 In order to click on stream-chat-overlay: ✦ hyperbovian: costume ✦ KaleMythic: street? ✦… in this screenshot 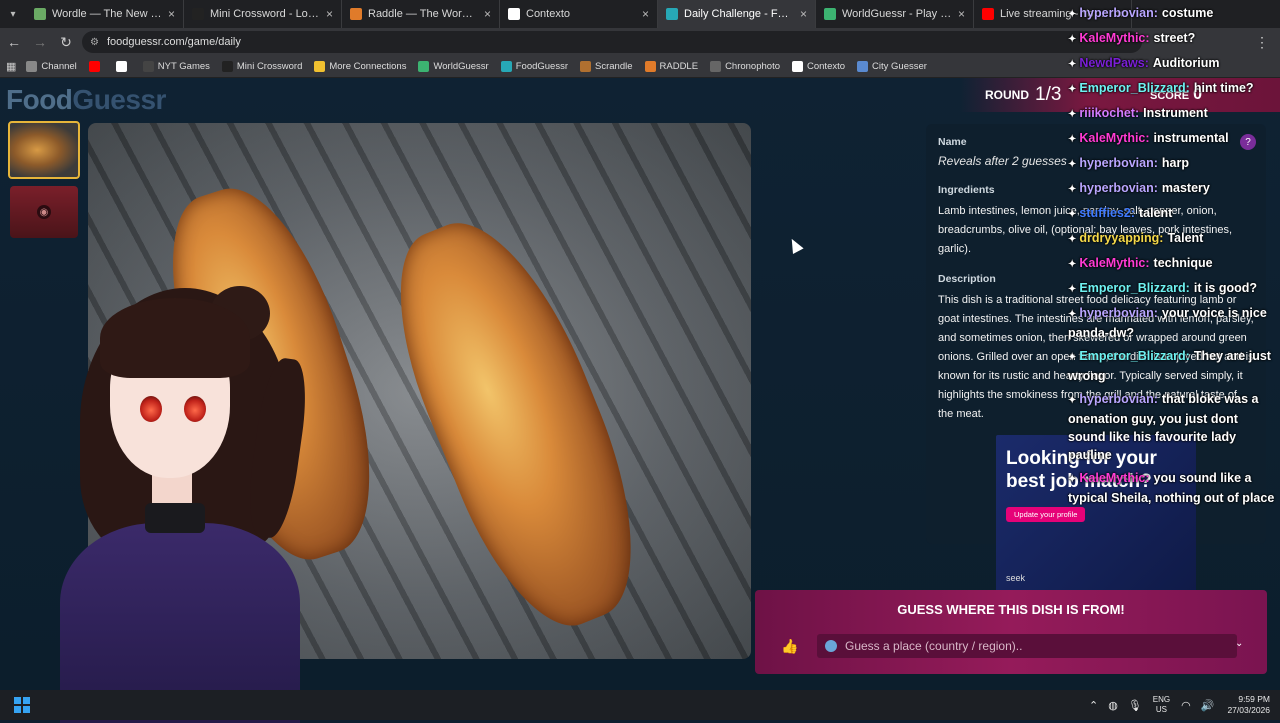, I will do `click(1173, 334)`.